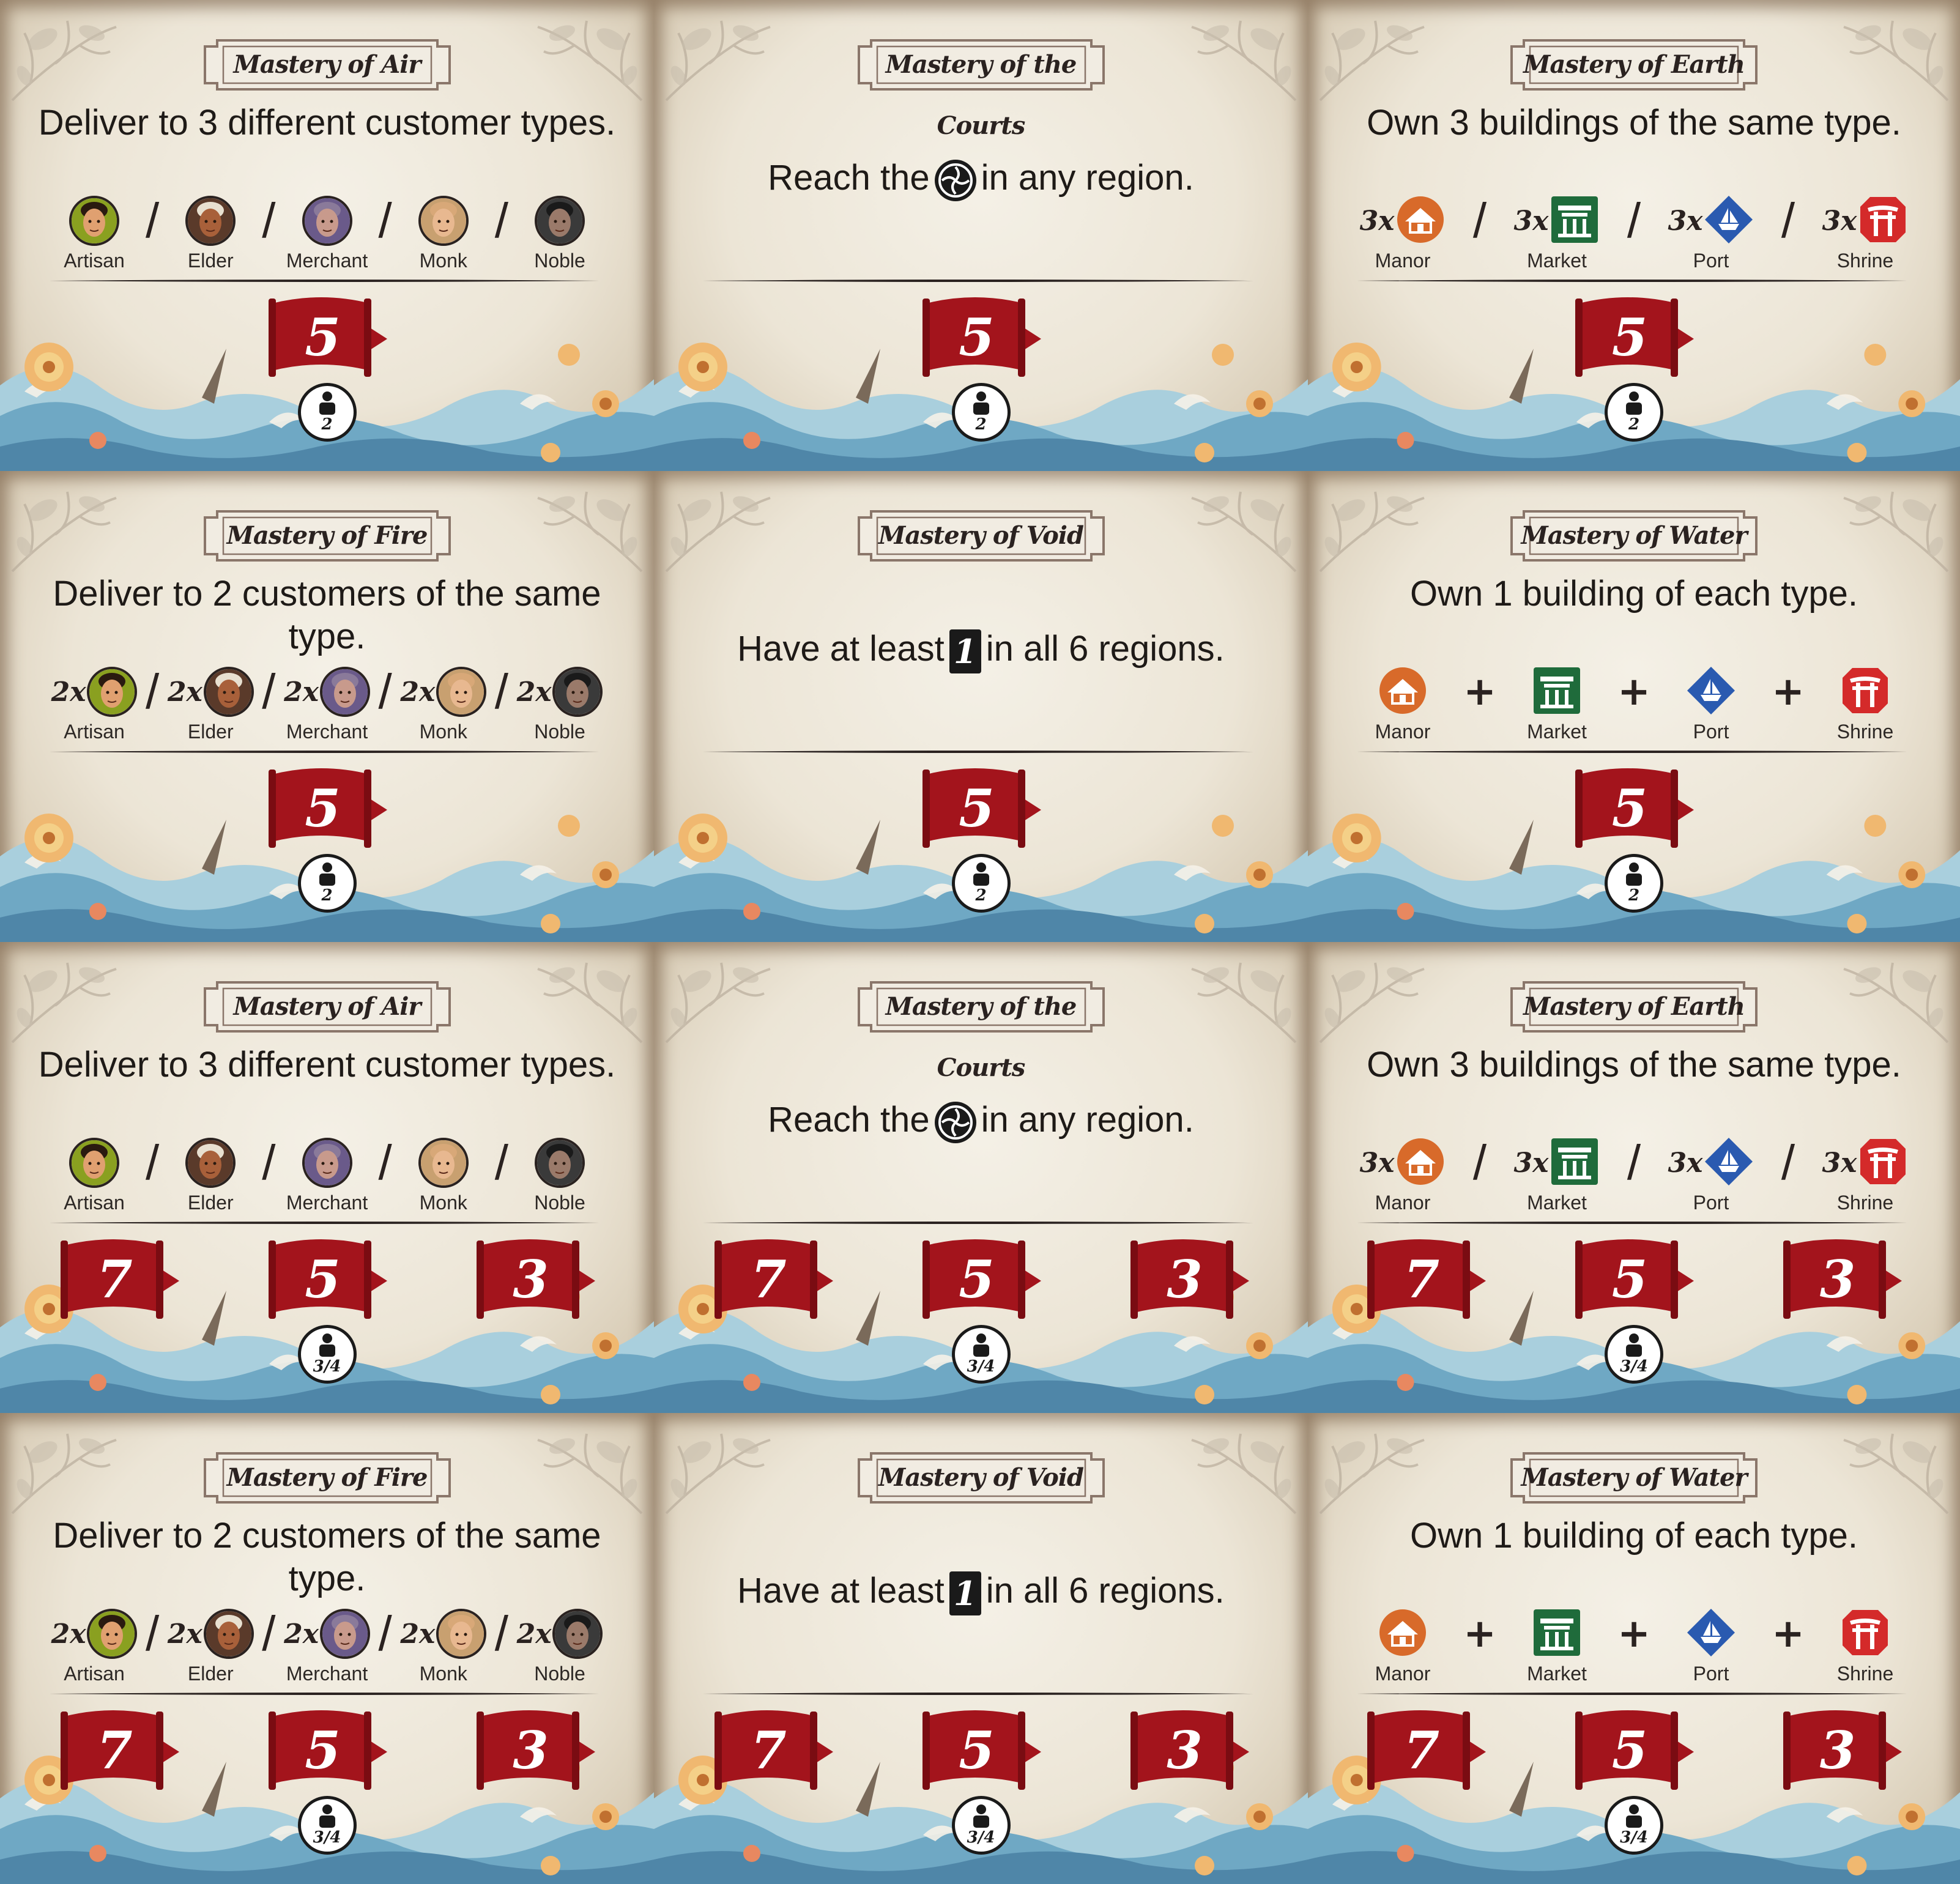 This screenshot has height=1884, width=1960. Describe the element at coordinates (1403, 1203) in the screenshot. I see `icon-label: Manor` at that location.